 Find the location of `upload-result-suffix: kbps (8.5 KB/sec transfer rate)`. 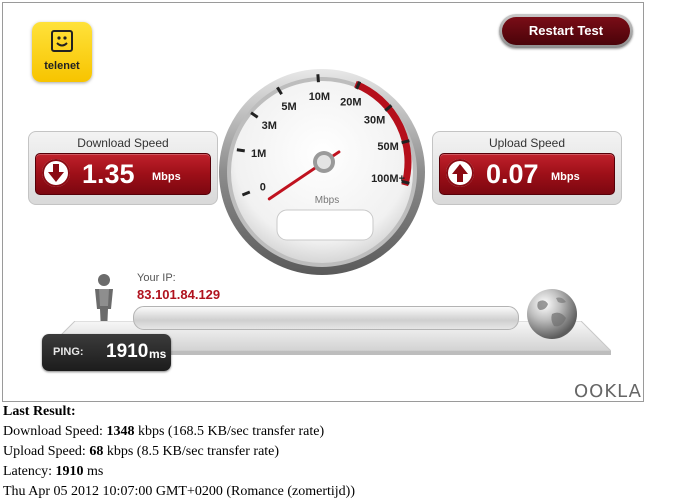

upload-result-suffix: kbps (8.5 KB/sec transfer rate) is located at coordinates (191, 451).